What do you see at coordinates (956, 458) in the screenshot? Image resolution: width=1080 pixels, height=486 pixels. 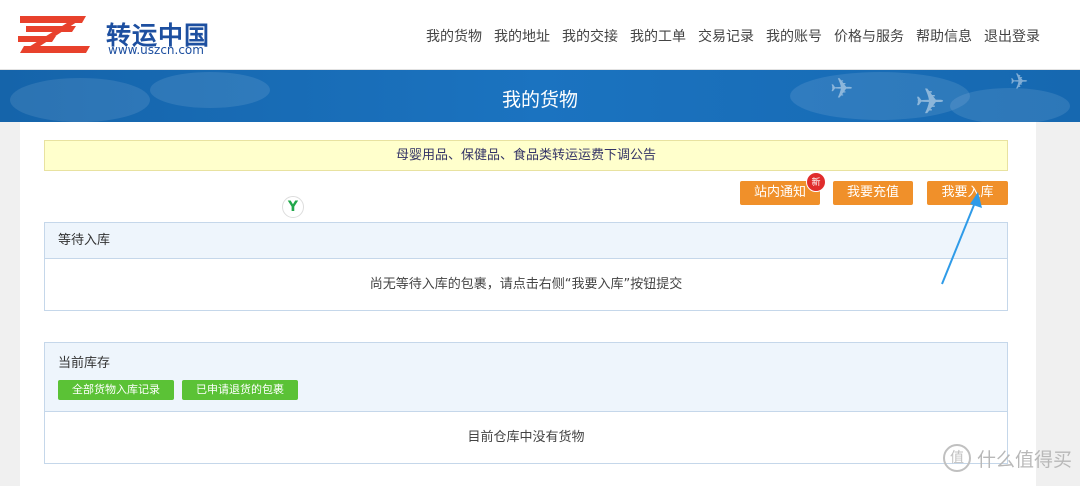 I see `watermark-logo-icon: 值` at bounding box center [956, 458].